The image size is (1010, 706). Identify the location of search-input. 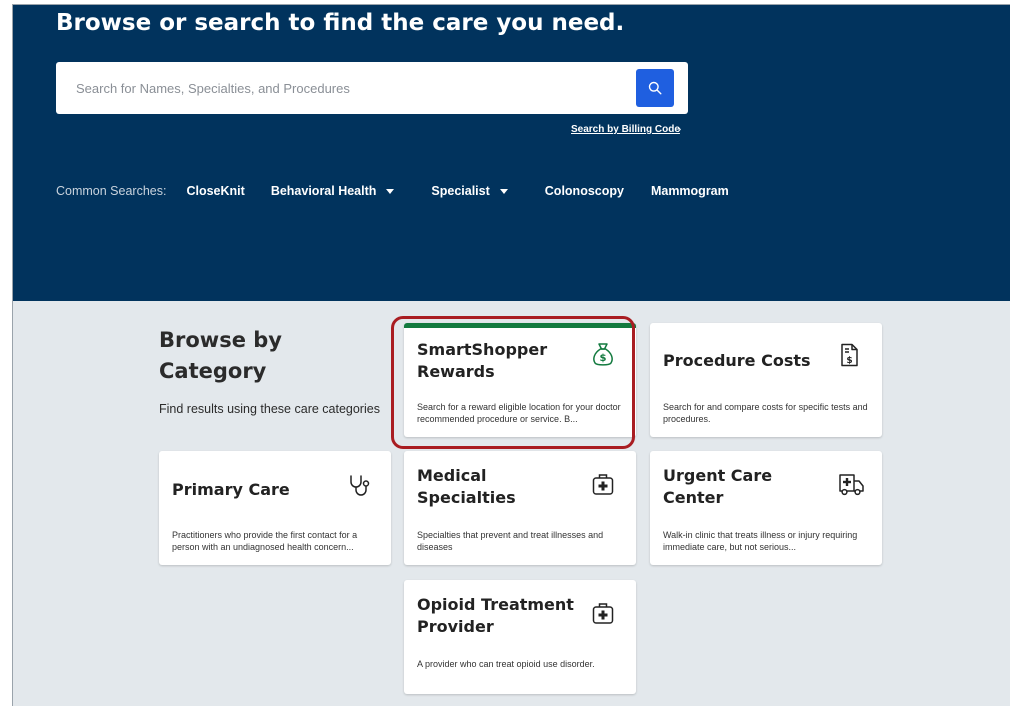
(346, 88).